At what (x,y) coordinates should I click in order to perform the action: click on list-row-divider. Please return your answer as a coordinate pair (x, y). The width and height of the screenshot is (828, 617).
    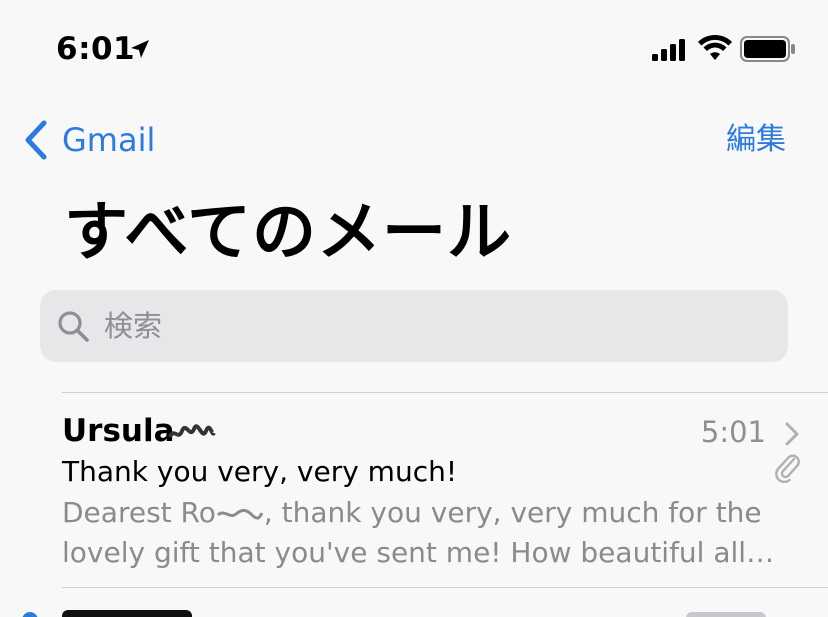
    Looking at the image, I should click on (445, 587).